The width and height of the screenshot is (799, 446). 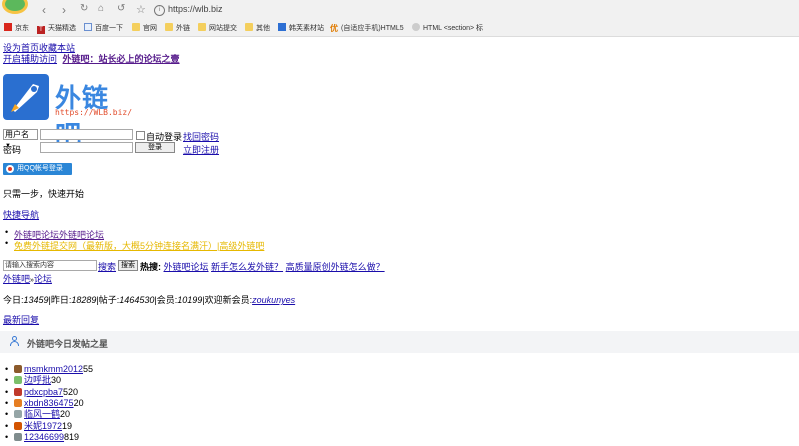 What do you see at coordinates (49, 403) in the screenshot?
I see `user-link: xbdn836475` at bounding box center [49, 403].